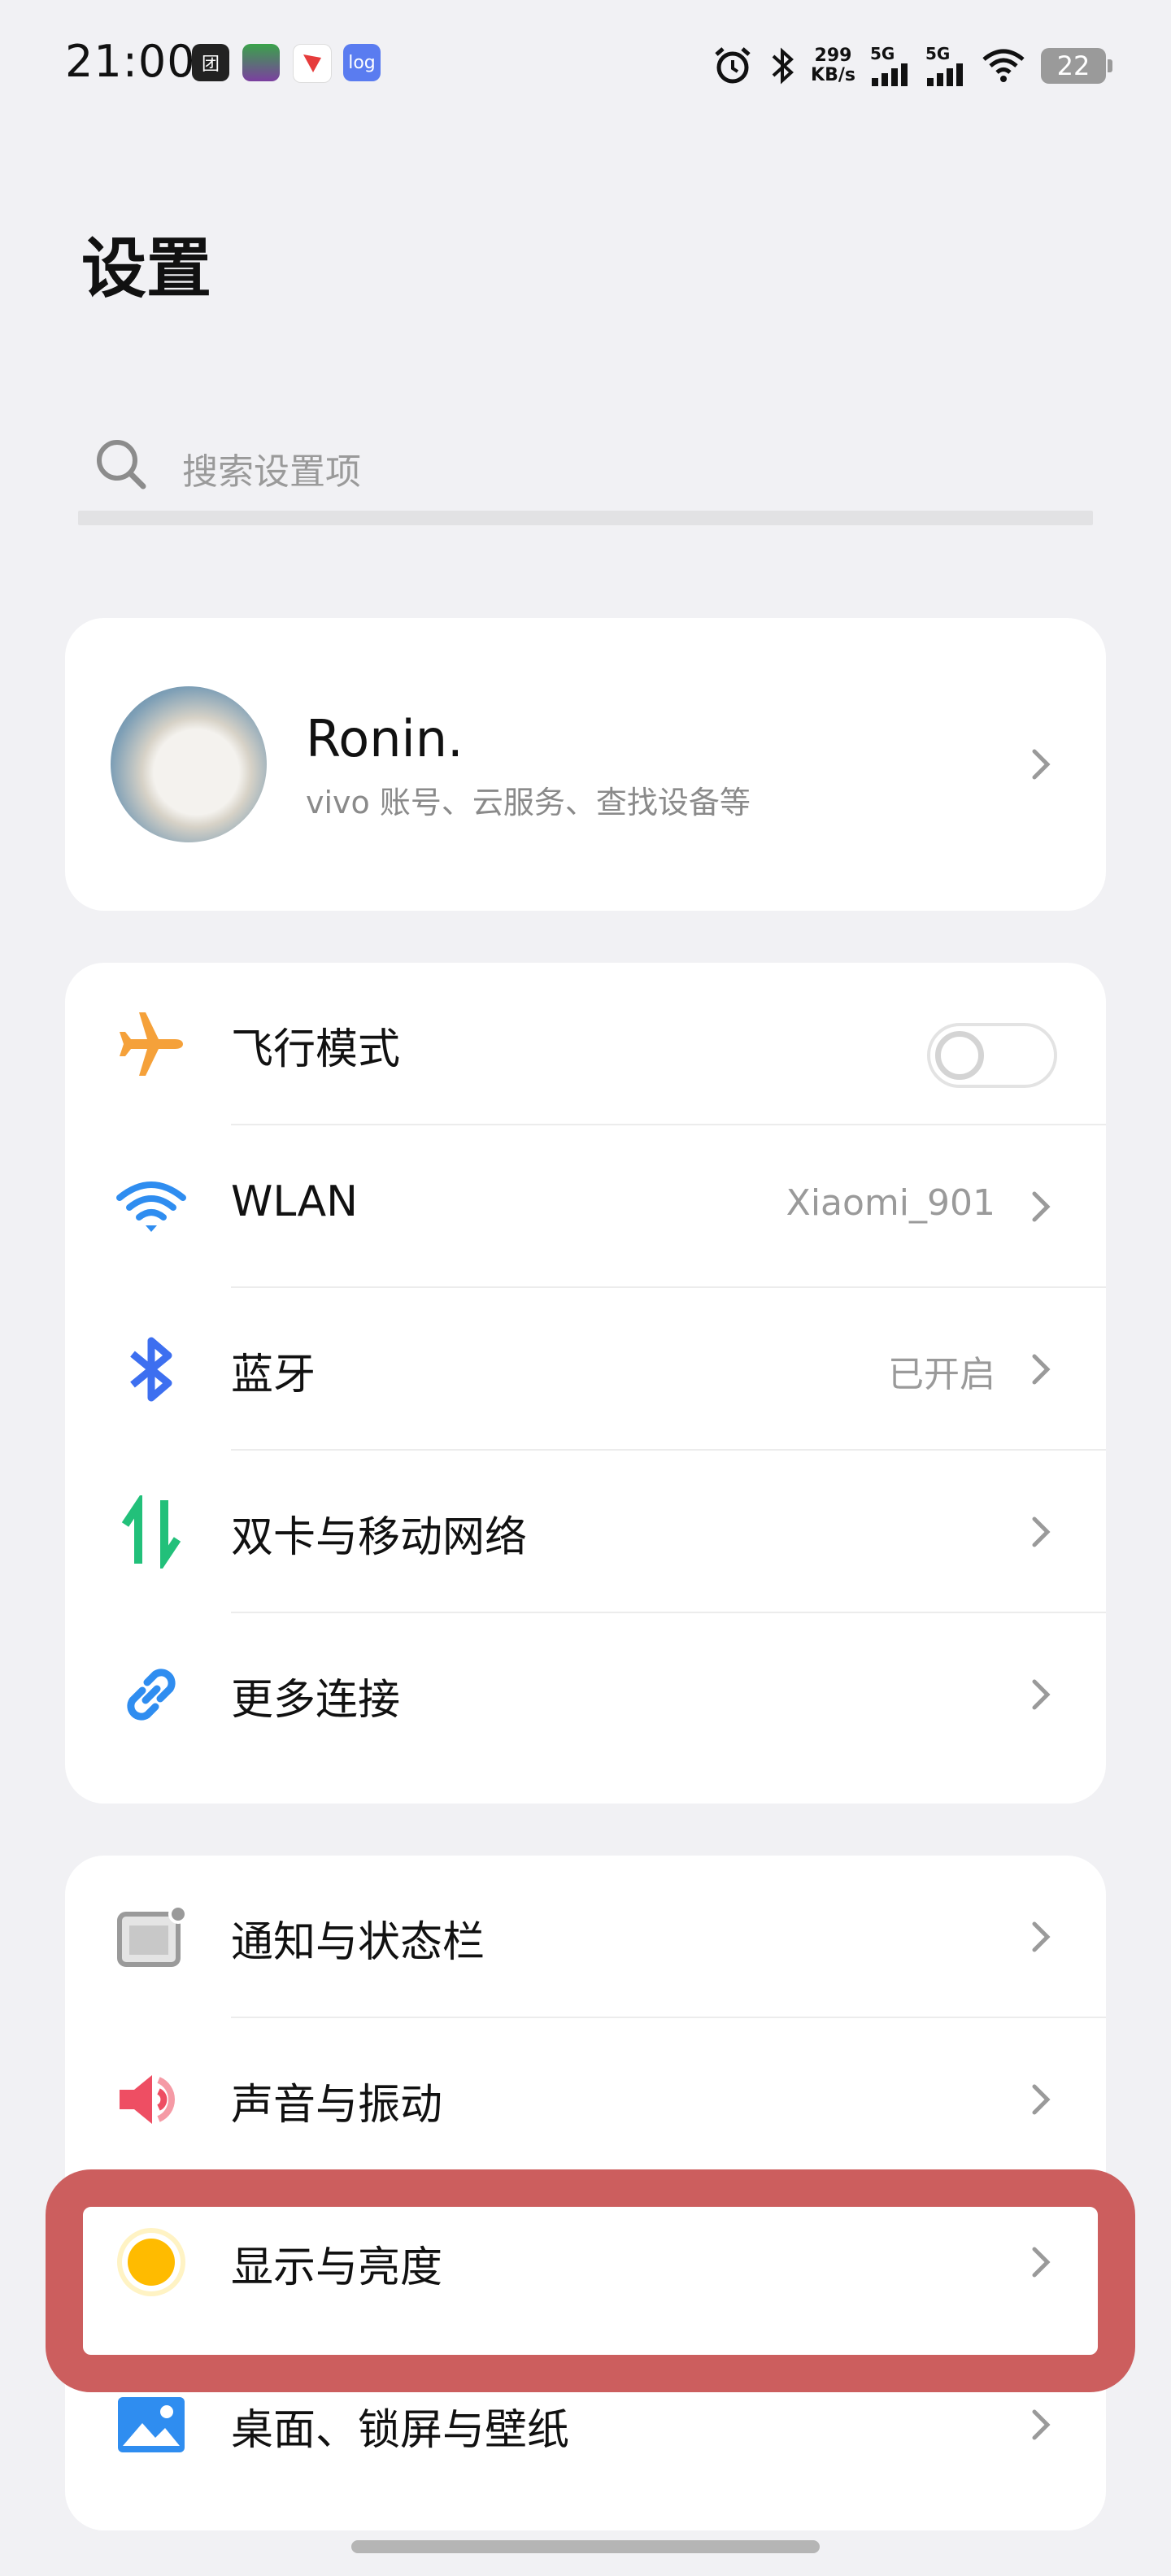 The width and height of the screenshot is (1171, 2576). What do you see at coordinates (528, 802) in the screenshot?
I see `profile-subtitle: vivo 账号、云服务、查找设备等` at bounding box center [528, 802].